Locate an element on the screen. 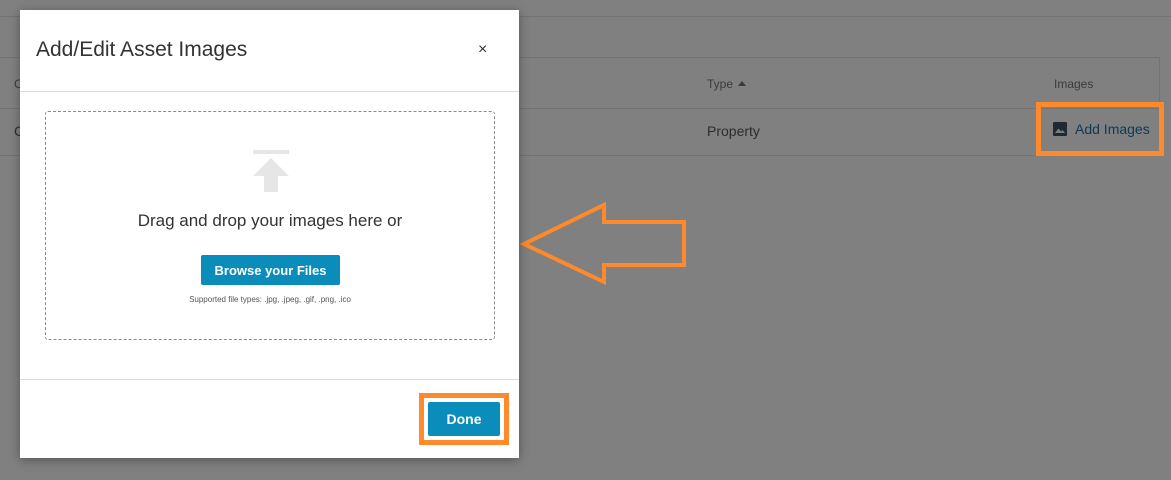  modal-header: Add/Edit Asset Images × is located at coordinates (269, 51).